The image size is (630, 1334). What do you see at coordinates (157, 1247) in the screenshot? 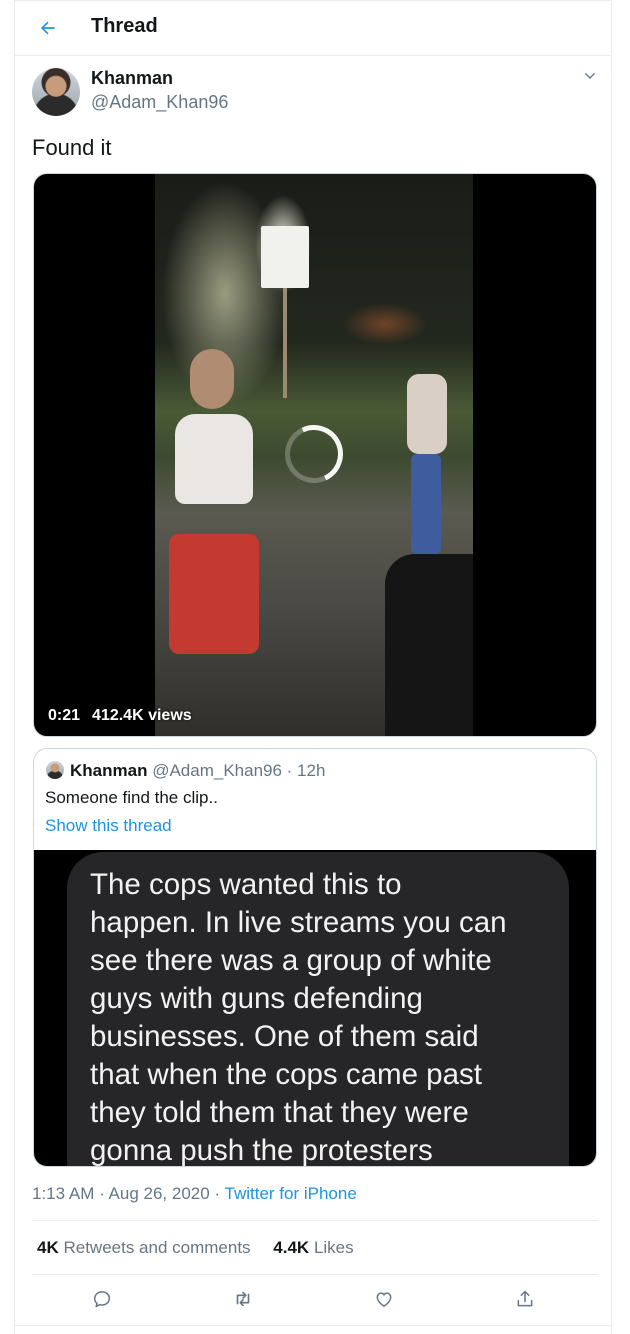
I see `retweets-label: Retweets and comments` at bounding box center [157, 1247].